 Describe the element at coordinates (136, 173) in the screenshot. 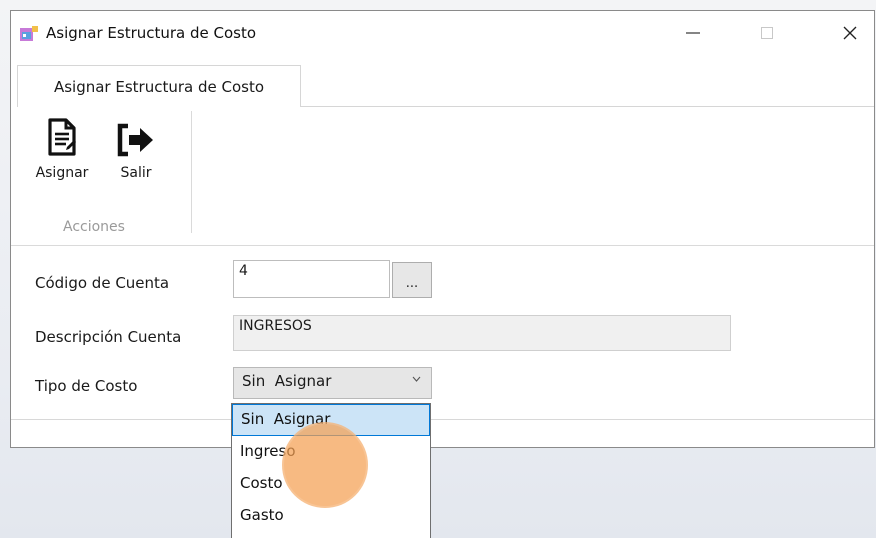

I see `salir-label: Salir` at that location.